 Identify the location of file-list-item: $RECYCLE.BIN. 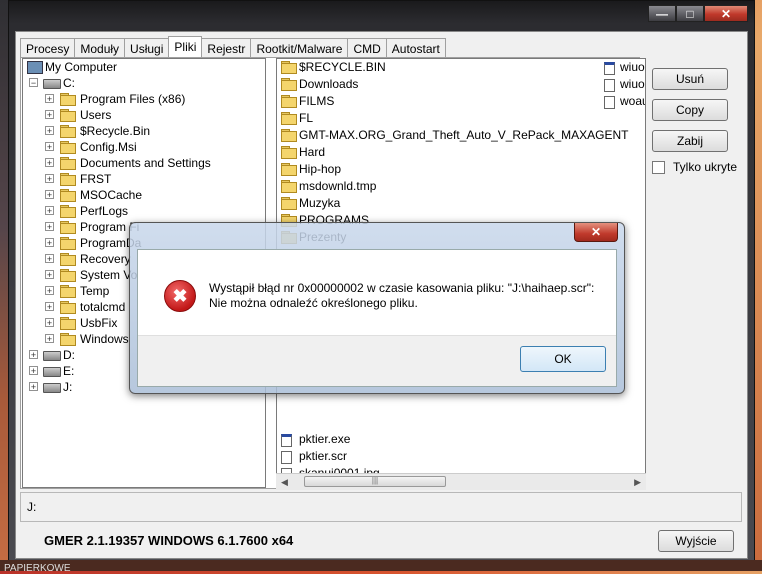
(461, 67).